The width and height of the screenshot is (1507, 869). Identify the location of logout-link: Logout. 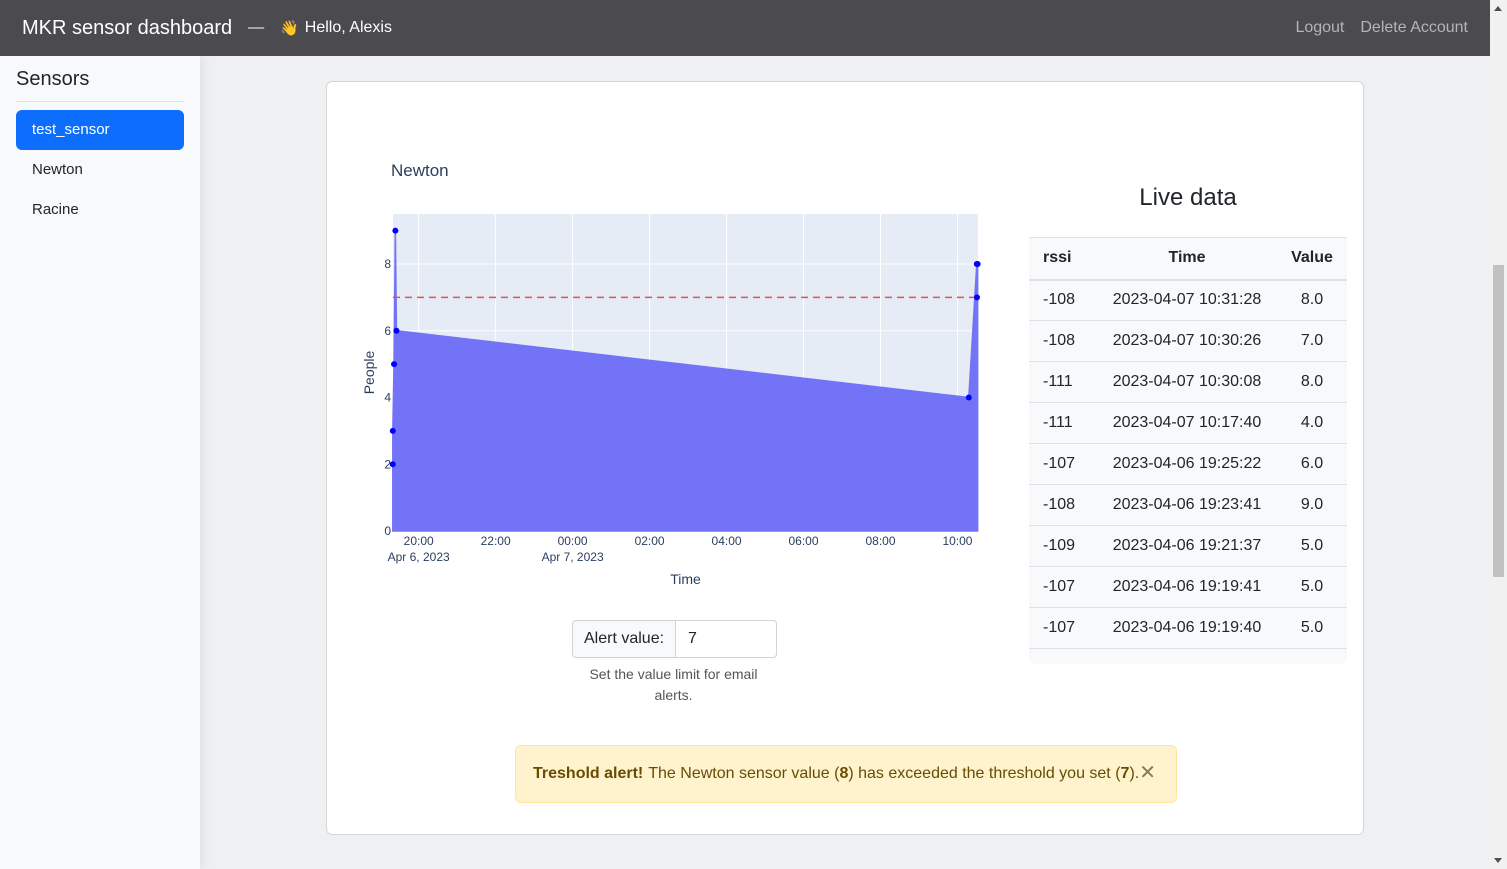
(1319, 28).